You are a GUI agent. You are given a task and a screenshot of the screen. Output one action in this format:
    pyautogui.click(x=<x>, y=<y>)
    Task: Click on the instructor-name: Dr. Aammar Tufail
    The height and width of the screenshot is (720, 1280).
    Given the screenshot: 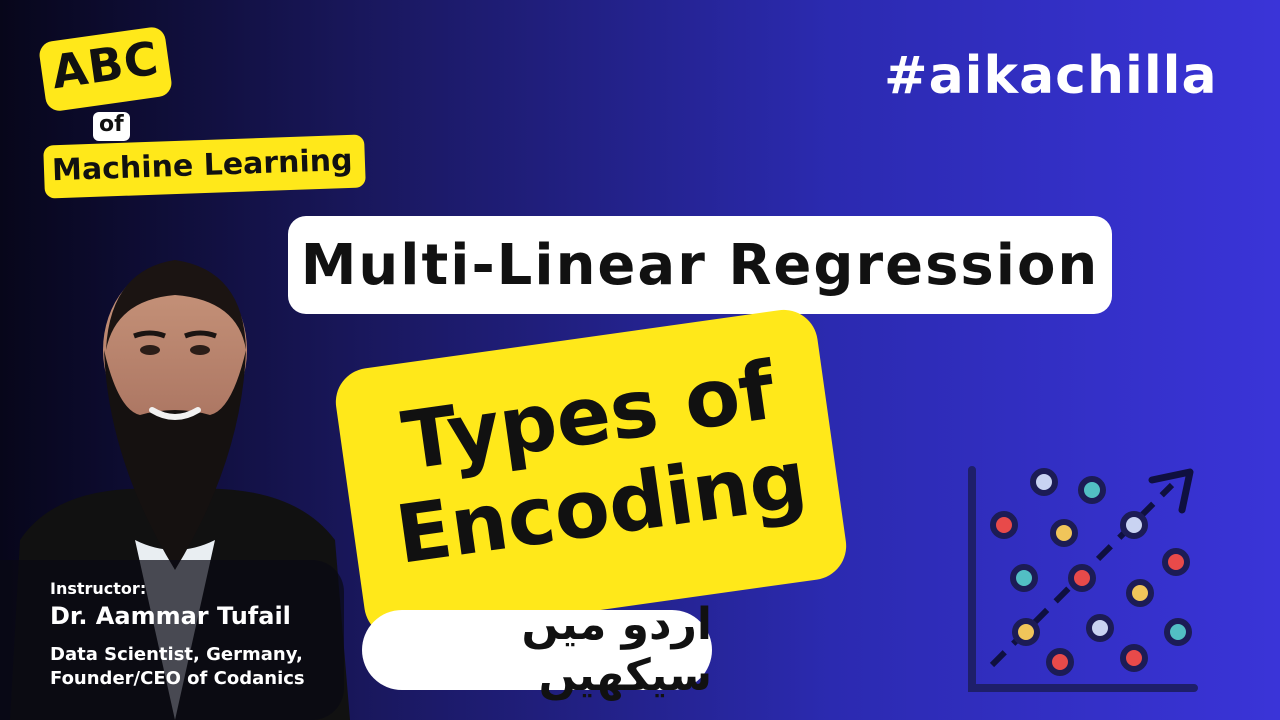 What is the action you would take?
    pyautogui.click(x=170, y=616)
    